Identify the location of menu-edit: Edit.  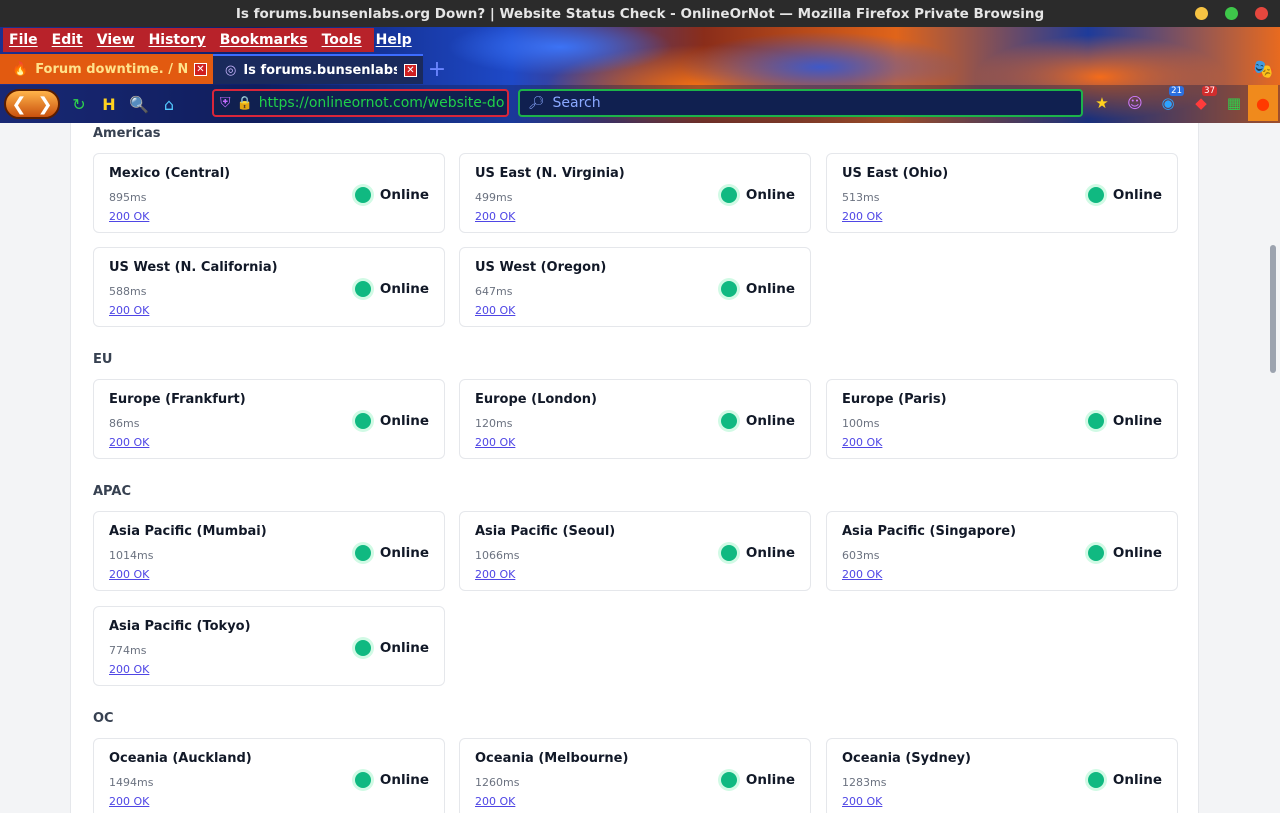
(68, 40).